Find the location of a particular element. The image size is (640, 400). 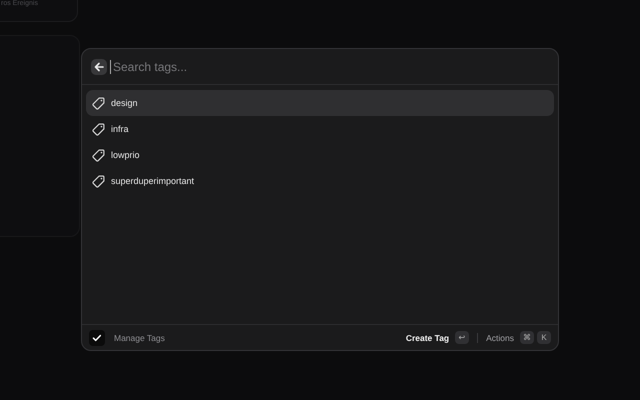

create-tag-button: Create Tag is located at coordinates (428, 337).